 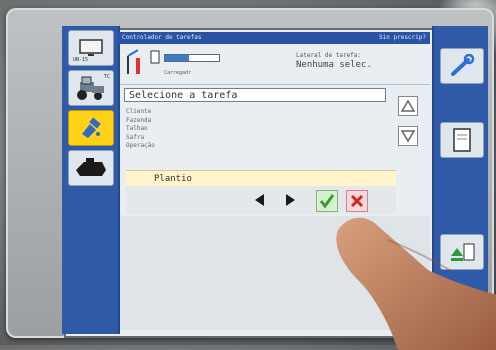 I want to click on task-status-value: Nenhuma selec., so click(x=334, y=65).